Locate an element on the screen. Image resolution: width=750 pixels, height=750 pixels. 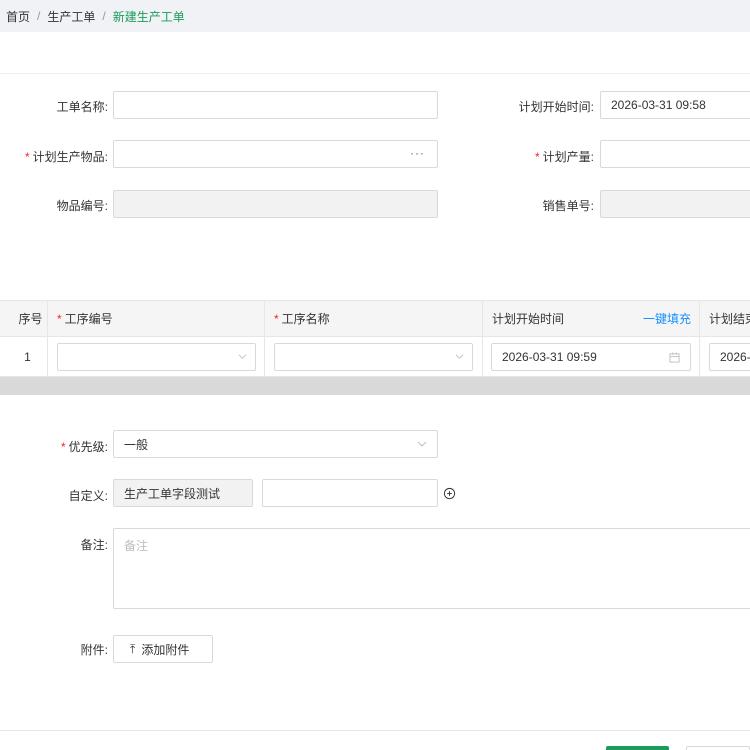
divider is located at coordinates (375, 73).